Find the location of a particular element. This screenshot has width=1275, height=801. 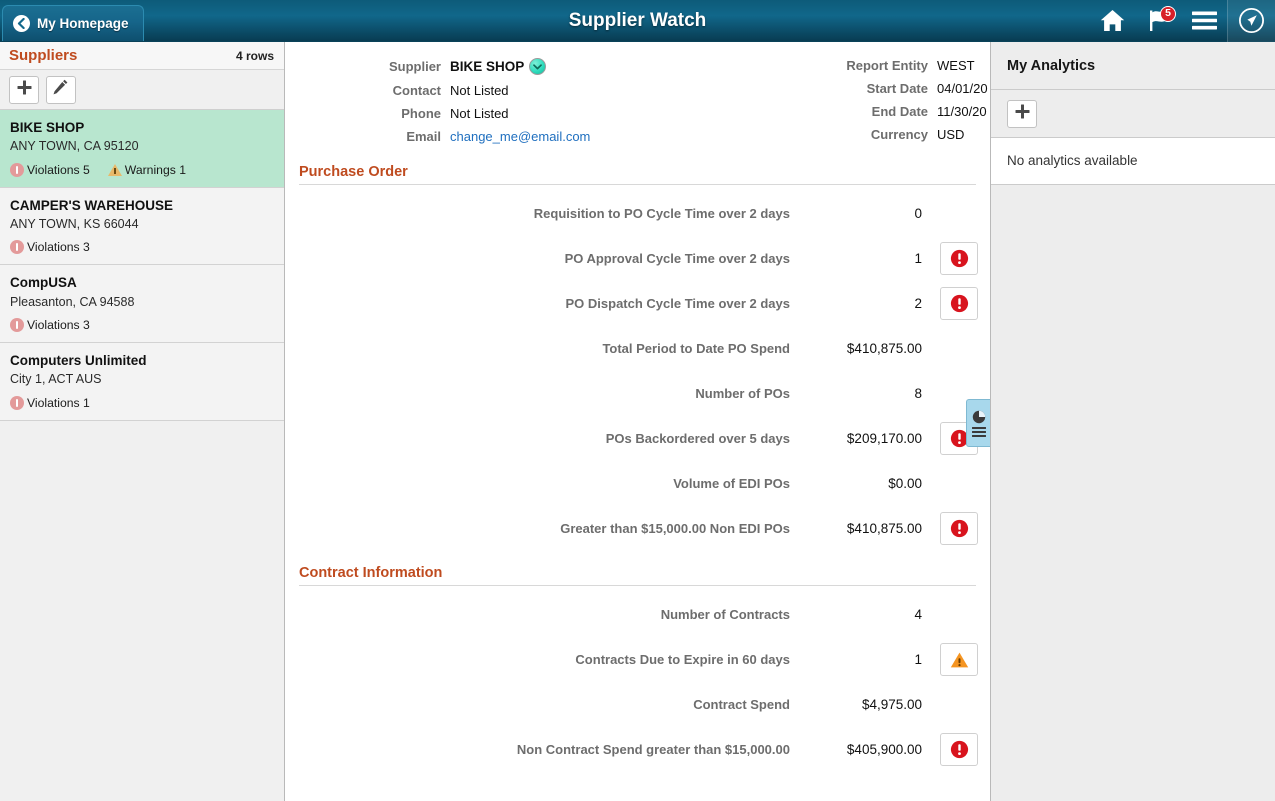

detail-value: BIKE SHOP is located at coordinates (498, 66).